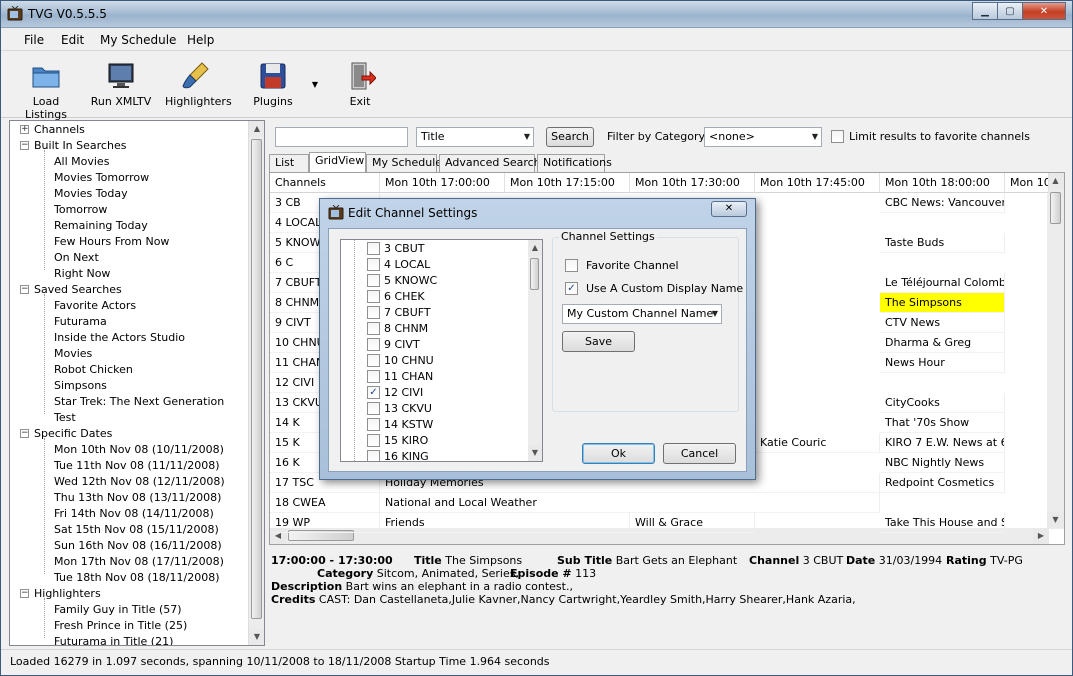 This screenshot has height=676, width=1073. What do you see at coordinates (942, 303) in the screenshot?
I see `grid-program-cell: The Simpsons` at bounding box center [942, 303].